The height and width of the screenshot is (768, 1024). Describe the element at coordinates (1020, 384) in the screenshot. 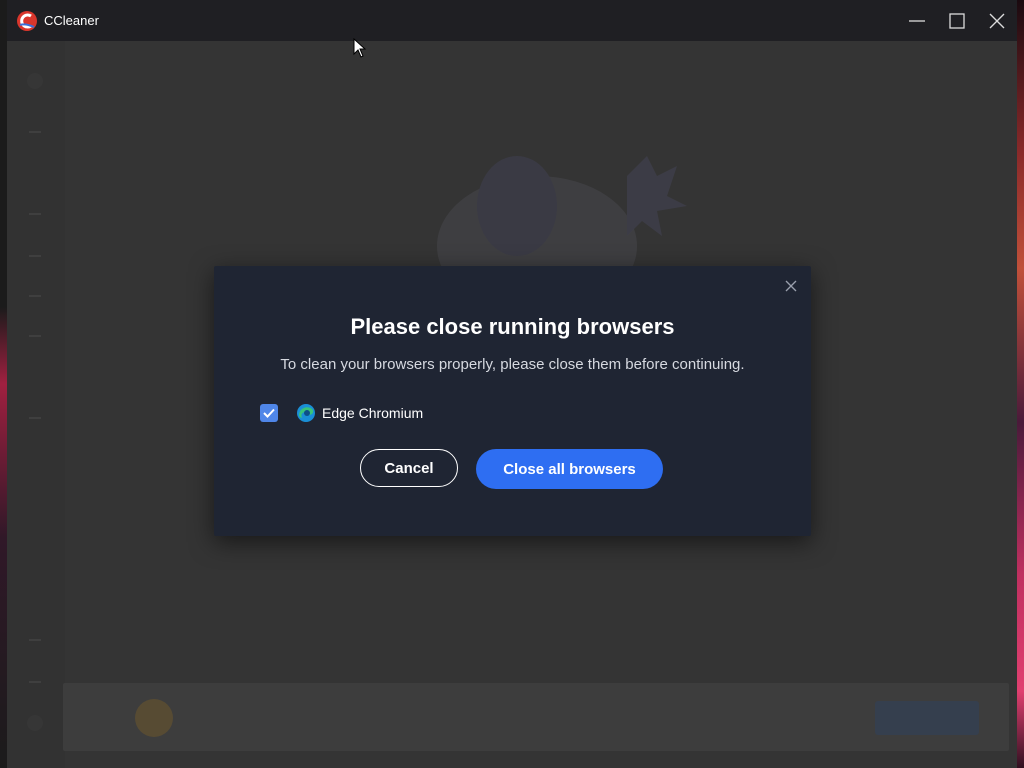

I see `desktop-background-right` at that location.